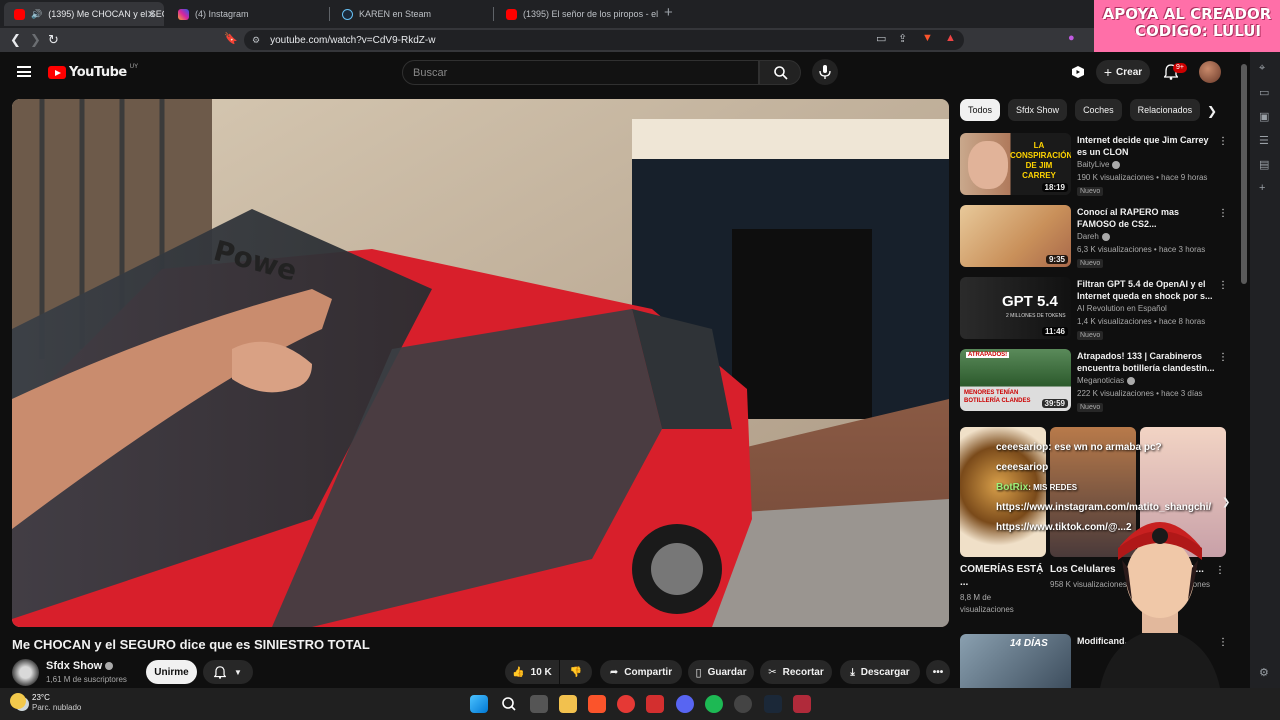 This screenshot has width=1280, height=720. What do you see at coordinates (1015, 236) in the screenshot?
I see `video-thumbnail: 9:35` at bounding box center [1015, 236].